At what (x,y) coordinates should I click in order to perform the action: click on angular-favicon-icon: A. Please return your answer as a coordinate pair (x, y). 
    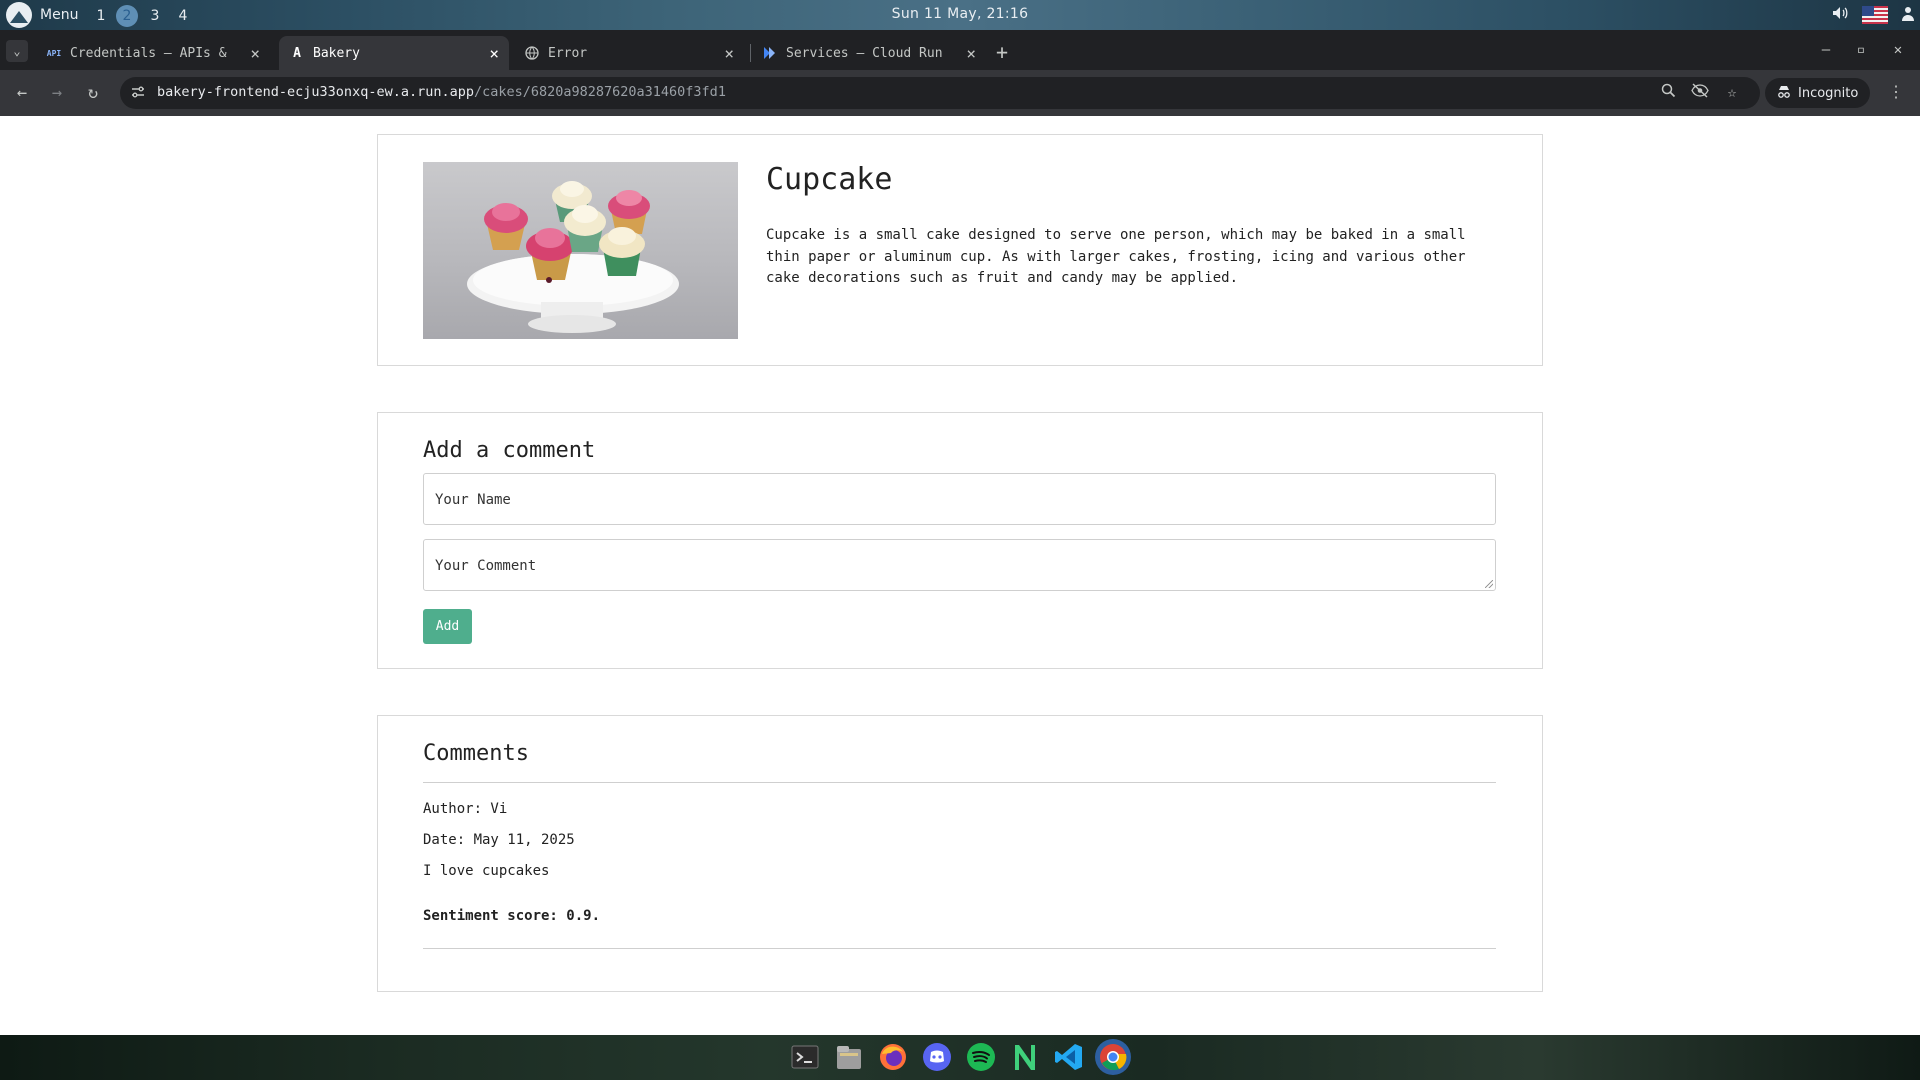
    Looking at the image, I should click on (297, 53).